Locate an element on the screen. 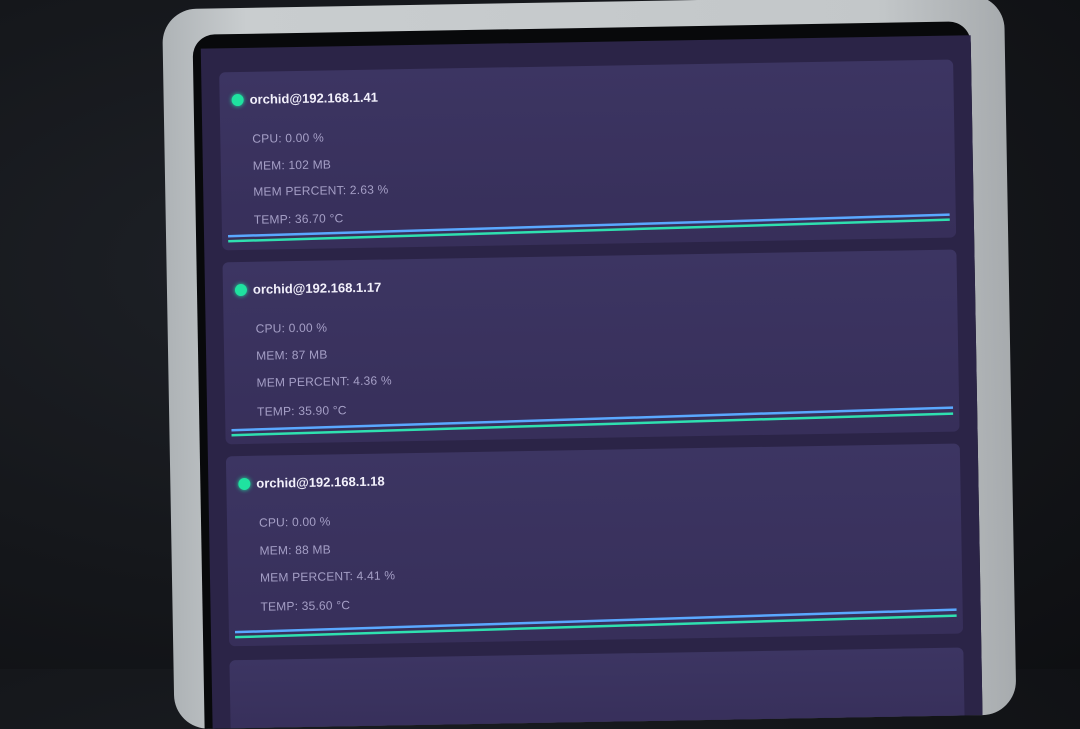 The width and height of the screenshot is (1080, 729). mem-value: MEM: 102 MB is located at coordinates (292, 165).